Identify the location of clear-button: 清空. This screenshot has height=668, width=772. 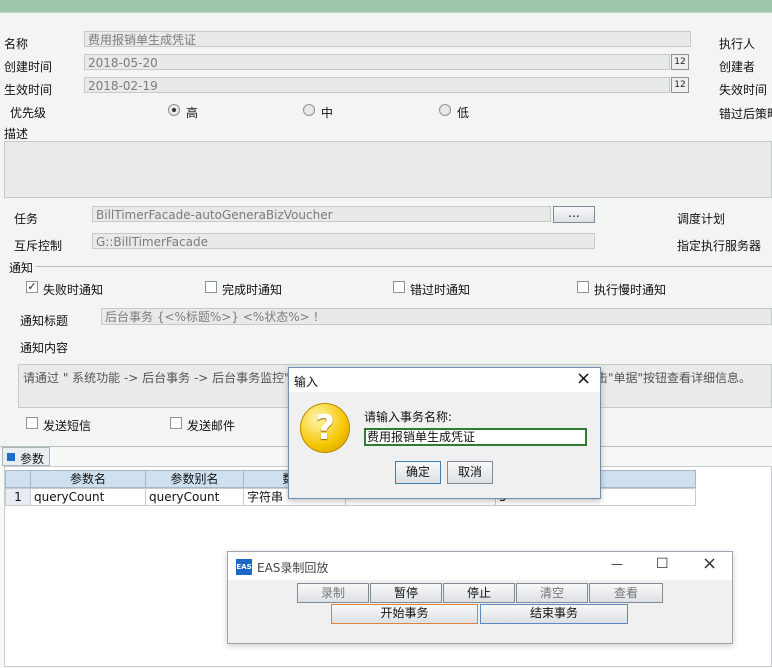
(552, 593).